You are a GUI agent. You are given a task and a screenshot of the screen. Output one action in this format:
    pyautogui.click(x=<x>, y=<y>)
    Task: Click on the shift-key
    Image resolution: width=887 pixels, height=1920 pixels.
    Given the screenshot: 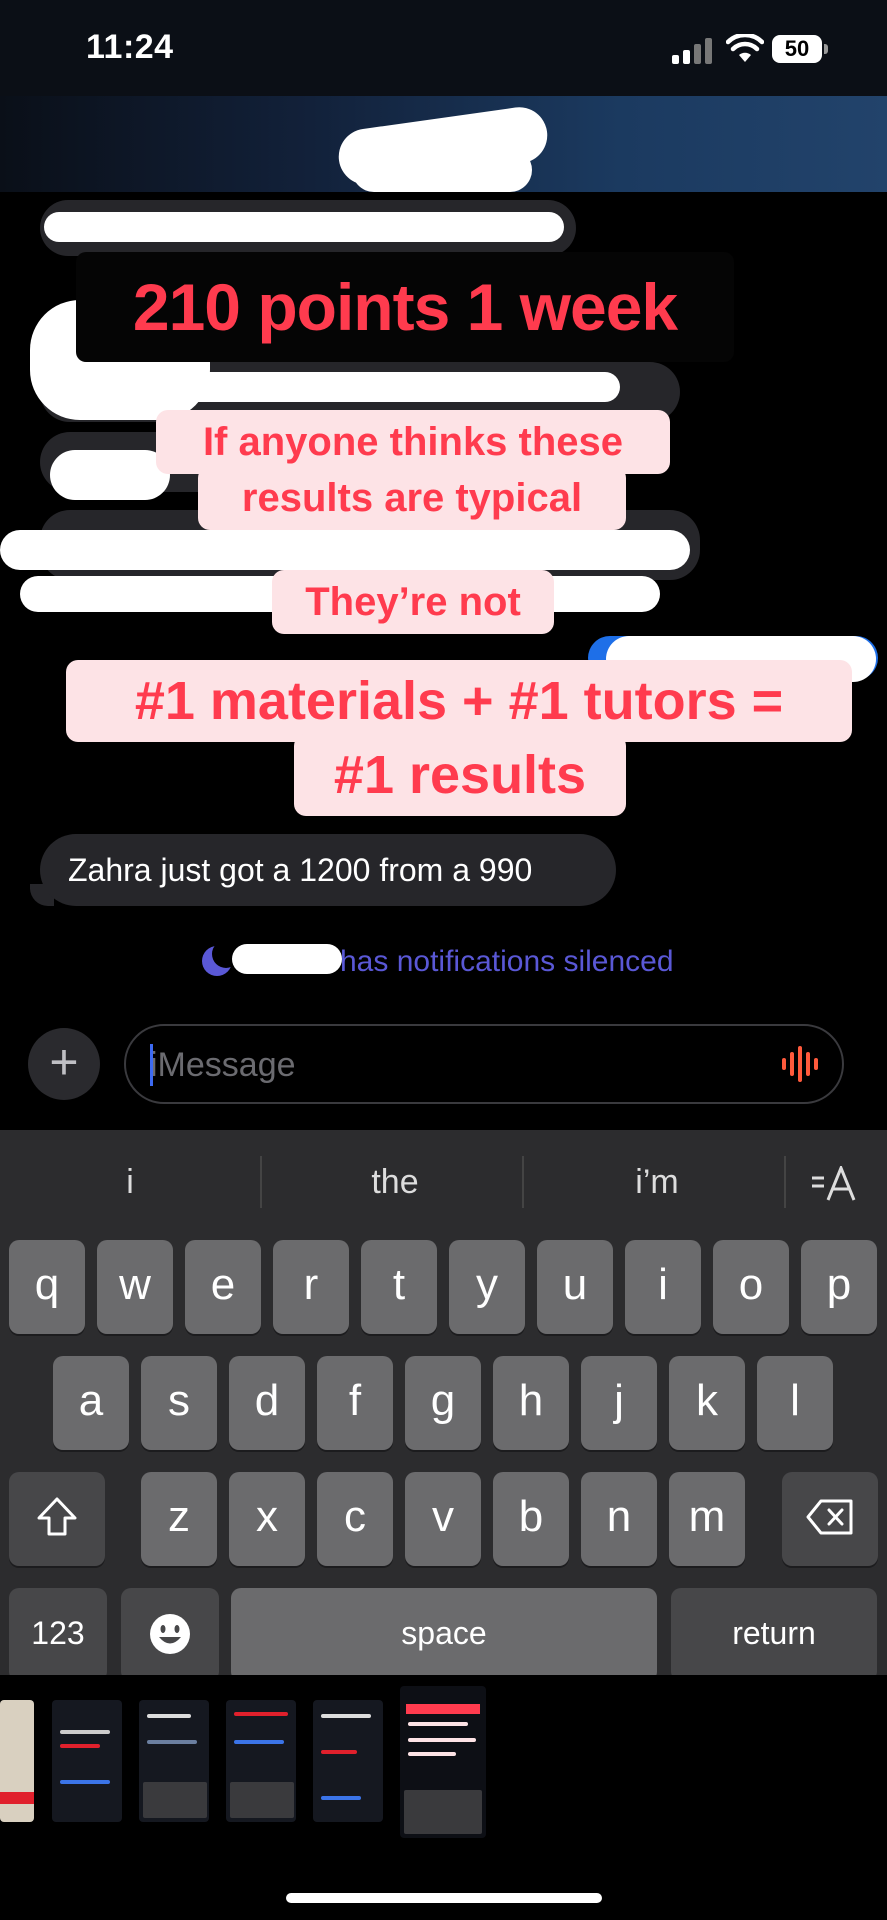 What is the action you would take?
    pyautogui.click(x=57, y=1519)
    